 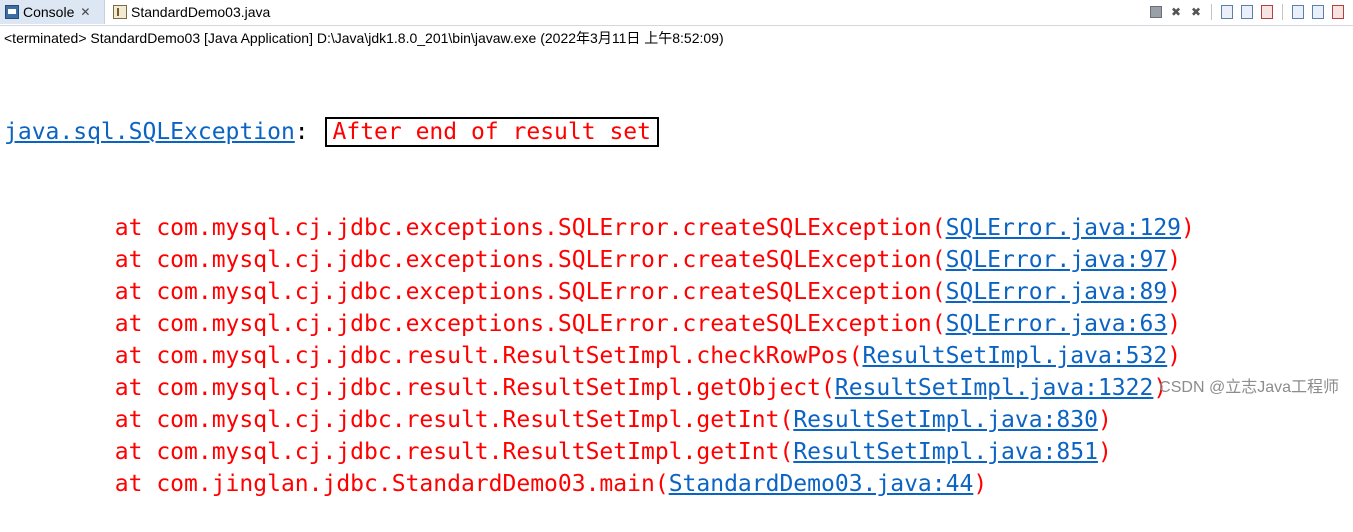 I want to click on source-location-link: StandardDemo03.java:44, so click(x=821, y=484).